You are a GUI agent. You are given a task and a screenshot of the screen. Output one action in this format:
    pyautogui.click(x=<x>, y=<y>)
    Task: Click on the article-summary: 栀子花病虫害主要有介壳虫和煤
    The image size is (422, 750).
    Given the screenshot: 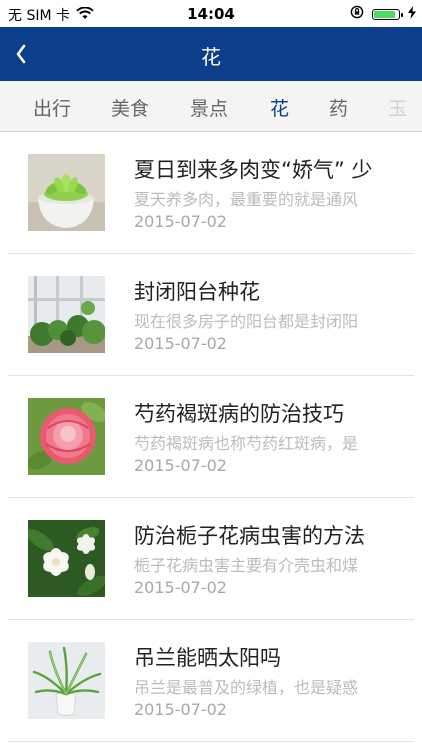 What is the action you would take?
    pyautogui.click(x=246, y=565)
    